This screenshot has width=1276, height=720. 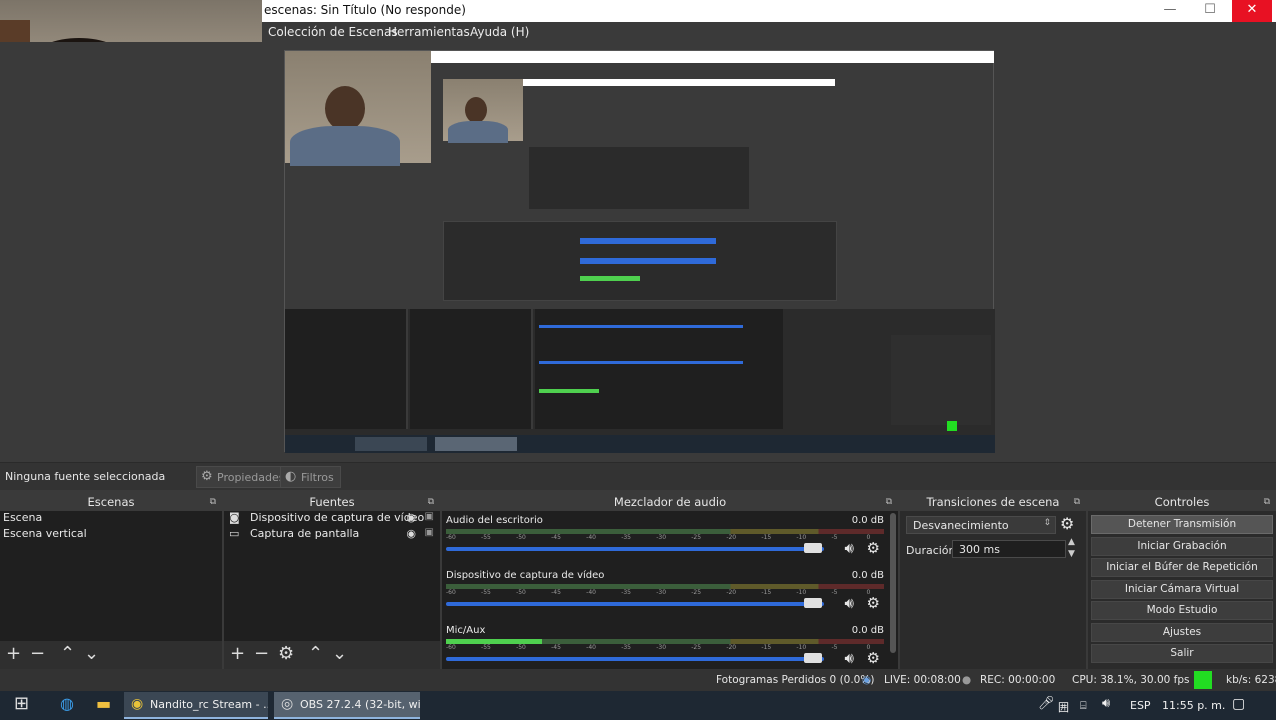 What do you see at coordinates (1182, 610) in the screenshot?
I see `studio-mode-button: Modo Estudio` at bounding box center [1182, 610].